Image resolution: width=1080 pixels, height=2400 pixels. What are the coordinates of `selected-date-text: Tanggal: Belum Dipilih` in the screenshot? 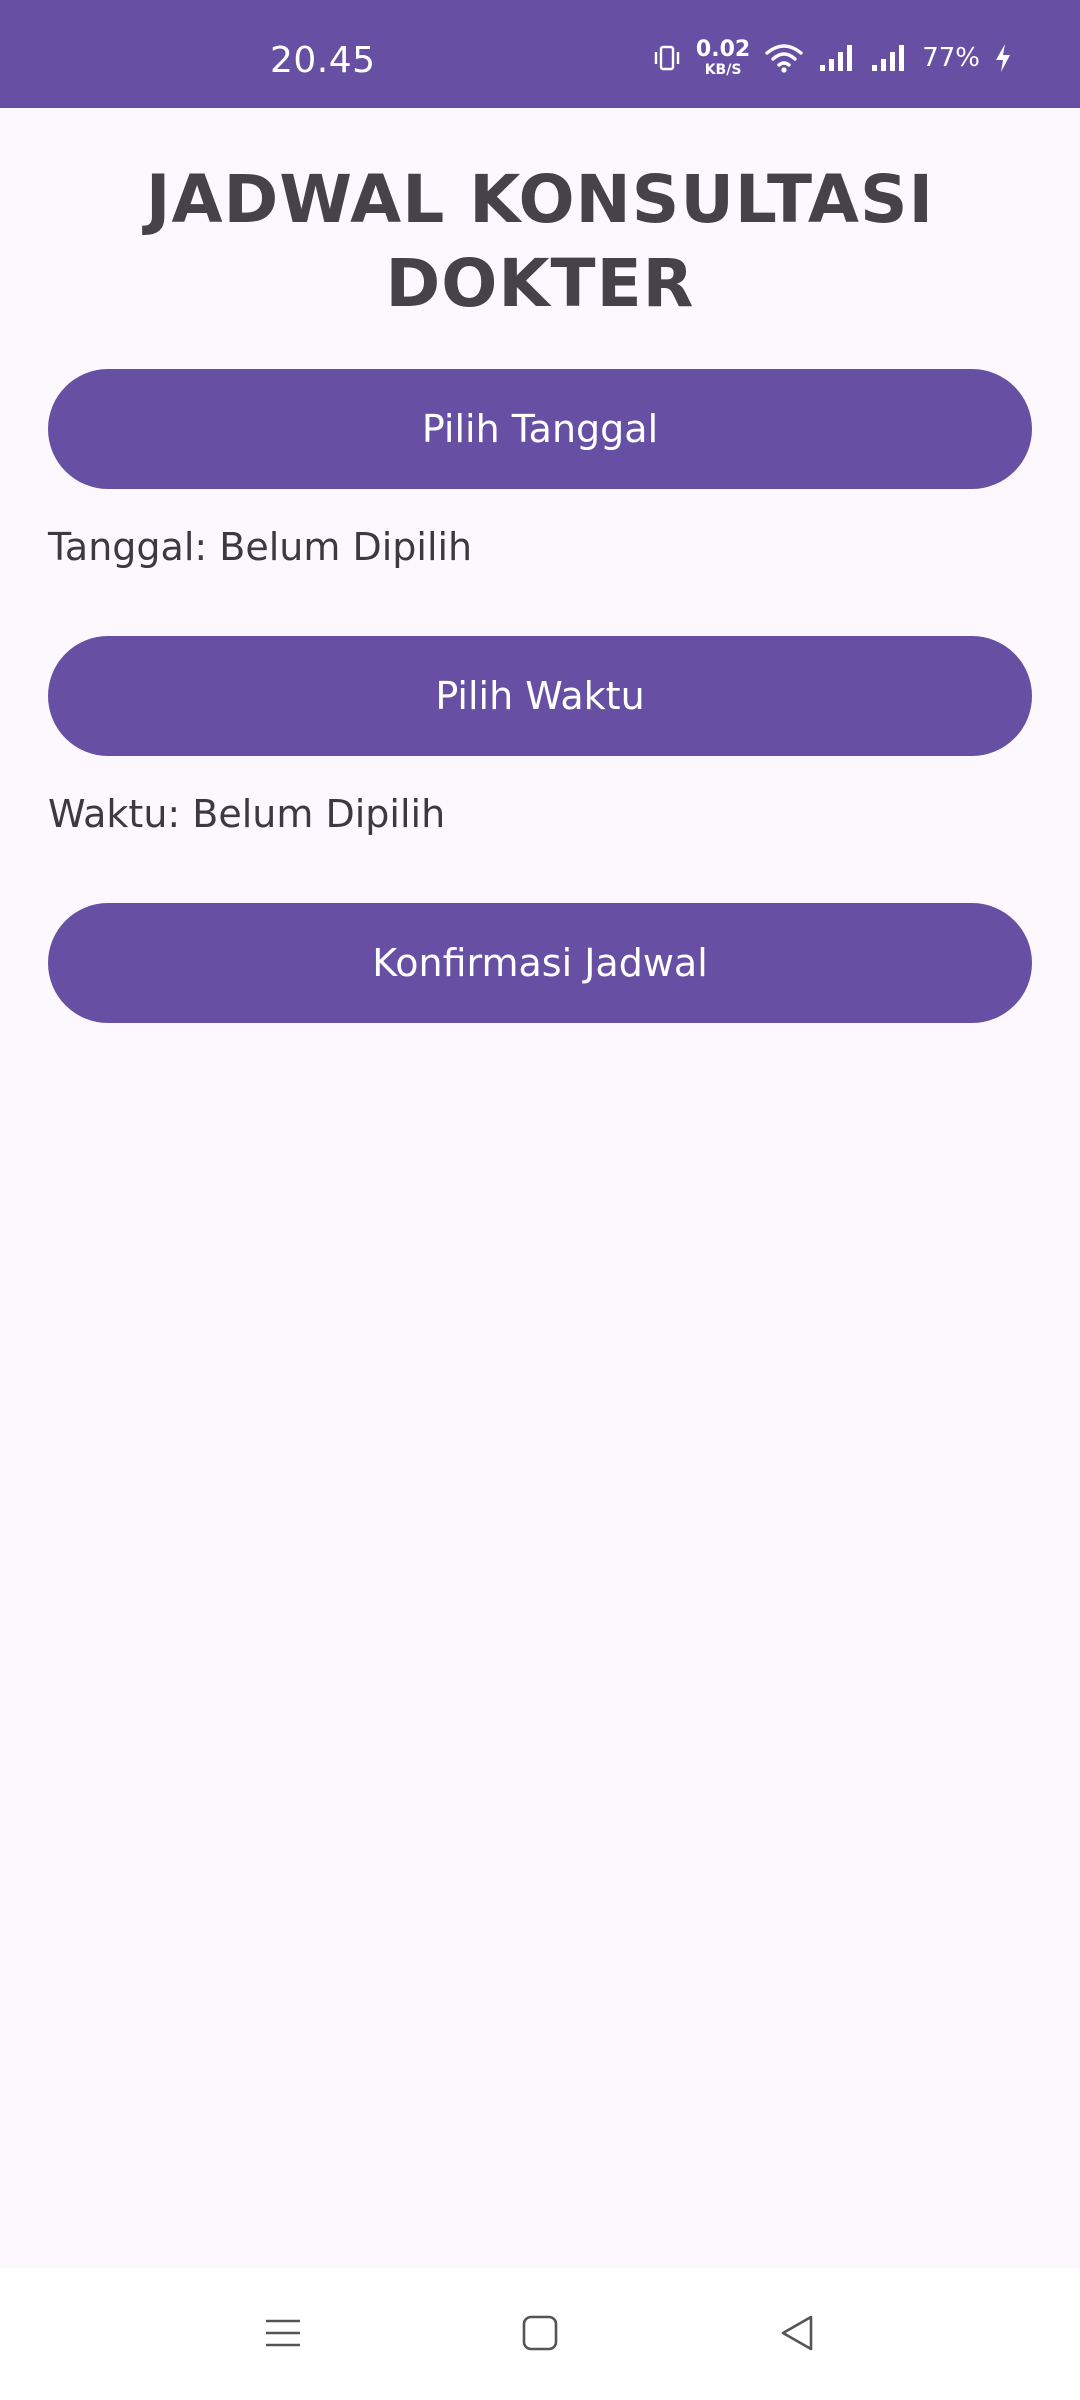 It's located at (260, 547).